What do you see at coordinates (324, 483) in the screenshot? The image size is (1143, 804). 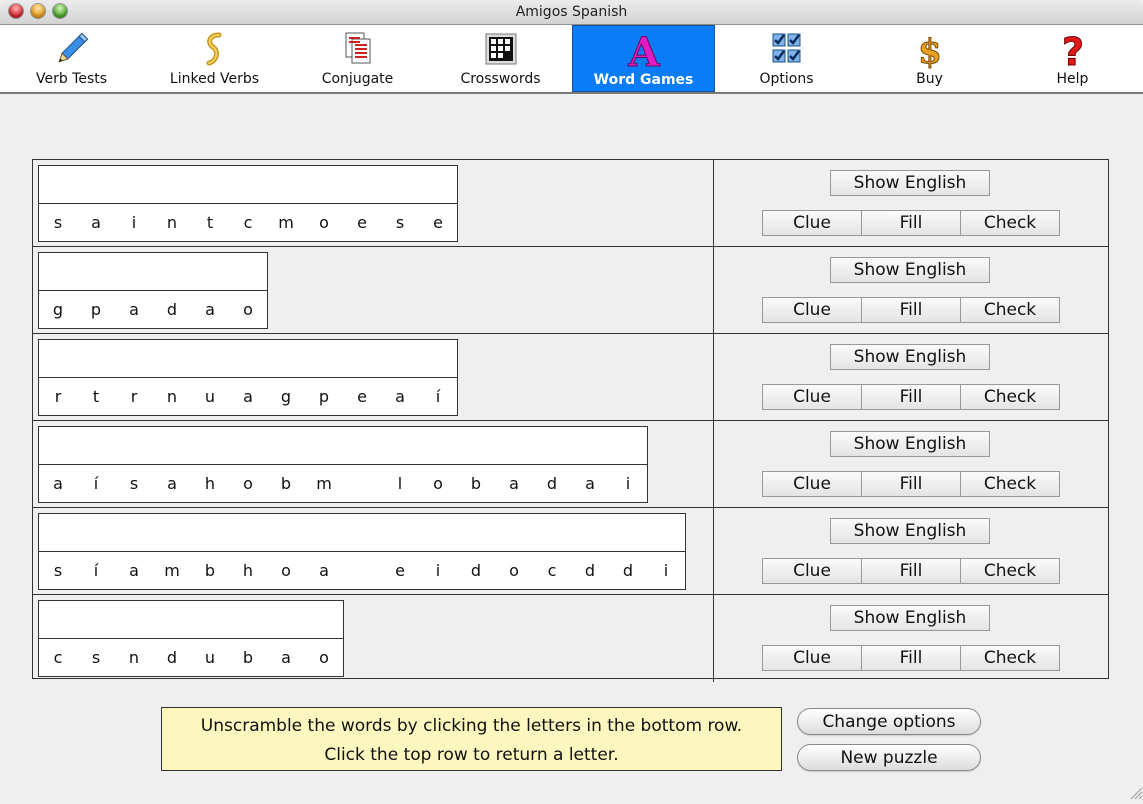 I see `scrambled-letter: m` at bounding box center [324, 483].